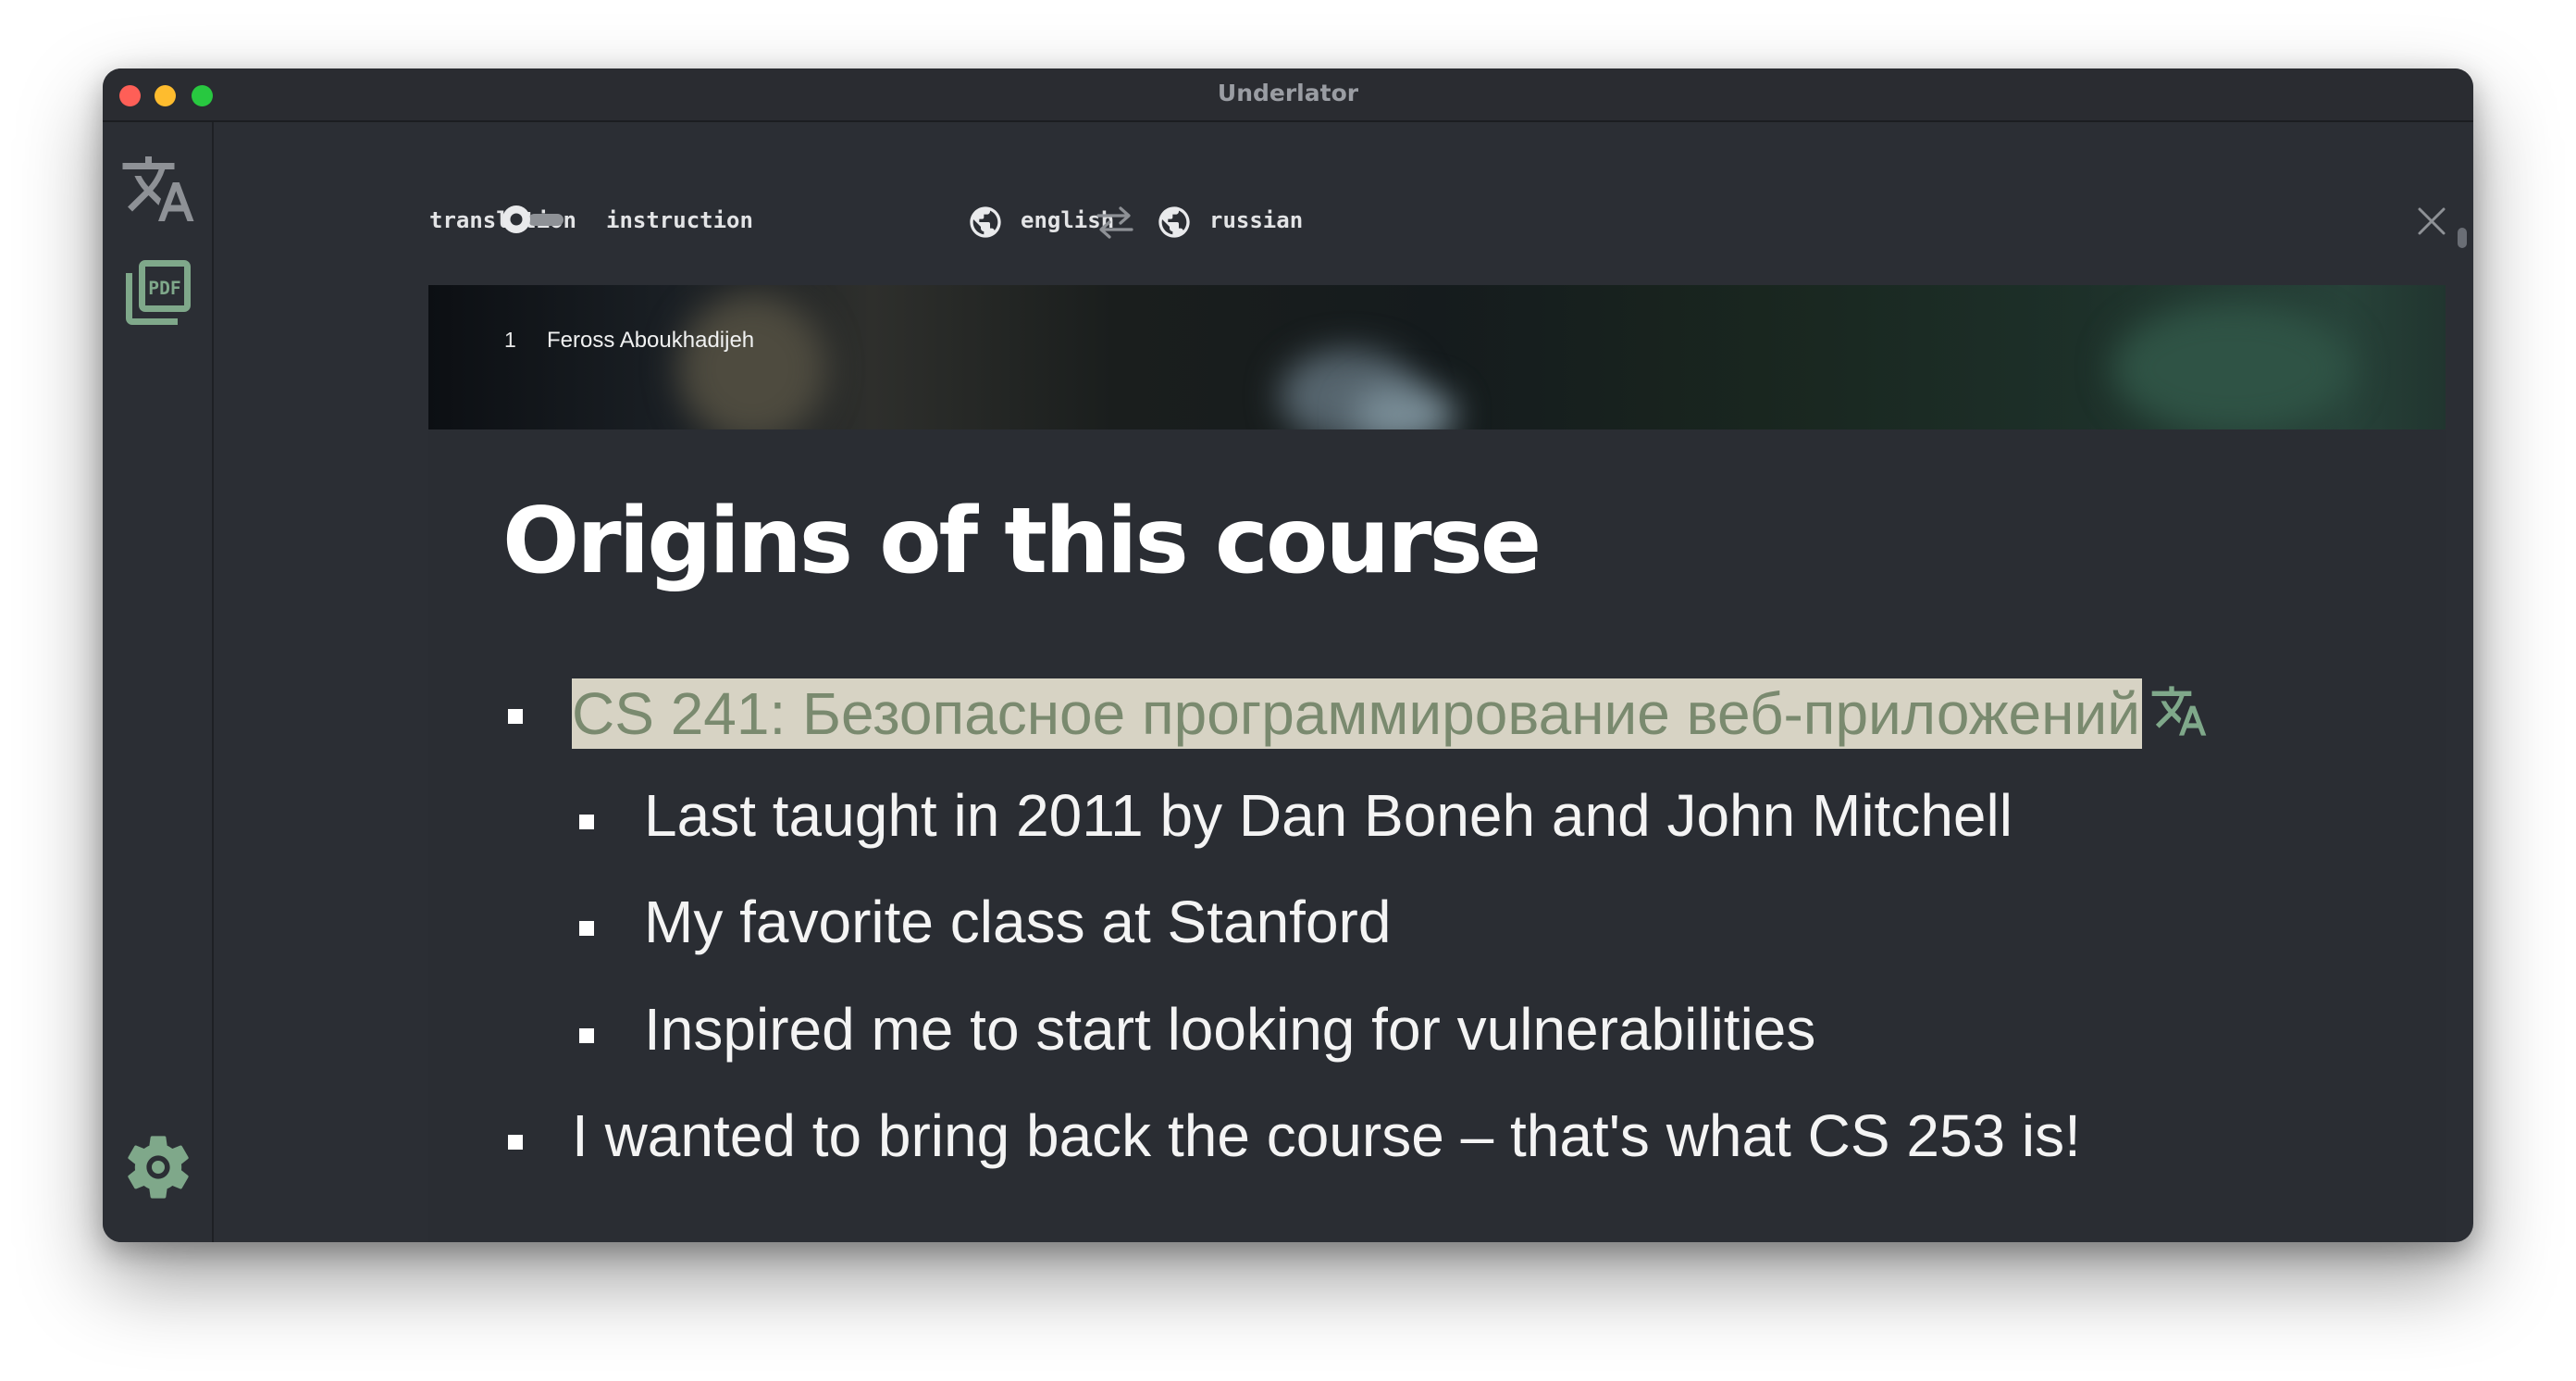  What do you see at coordinates (1115, 222) in the screenshot?
I see `swap-arrows-icon` at bounding box center [1115, 222].